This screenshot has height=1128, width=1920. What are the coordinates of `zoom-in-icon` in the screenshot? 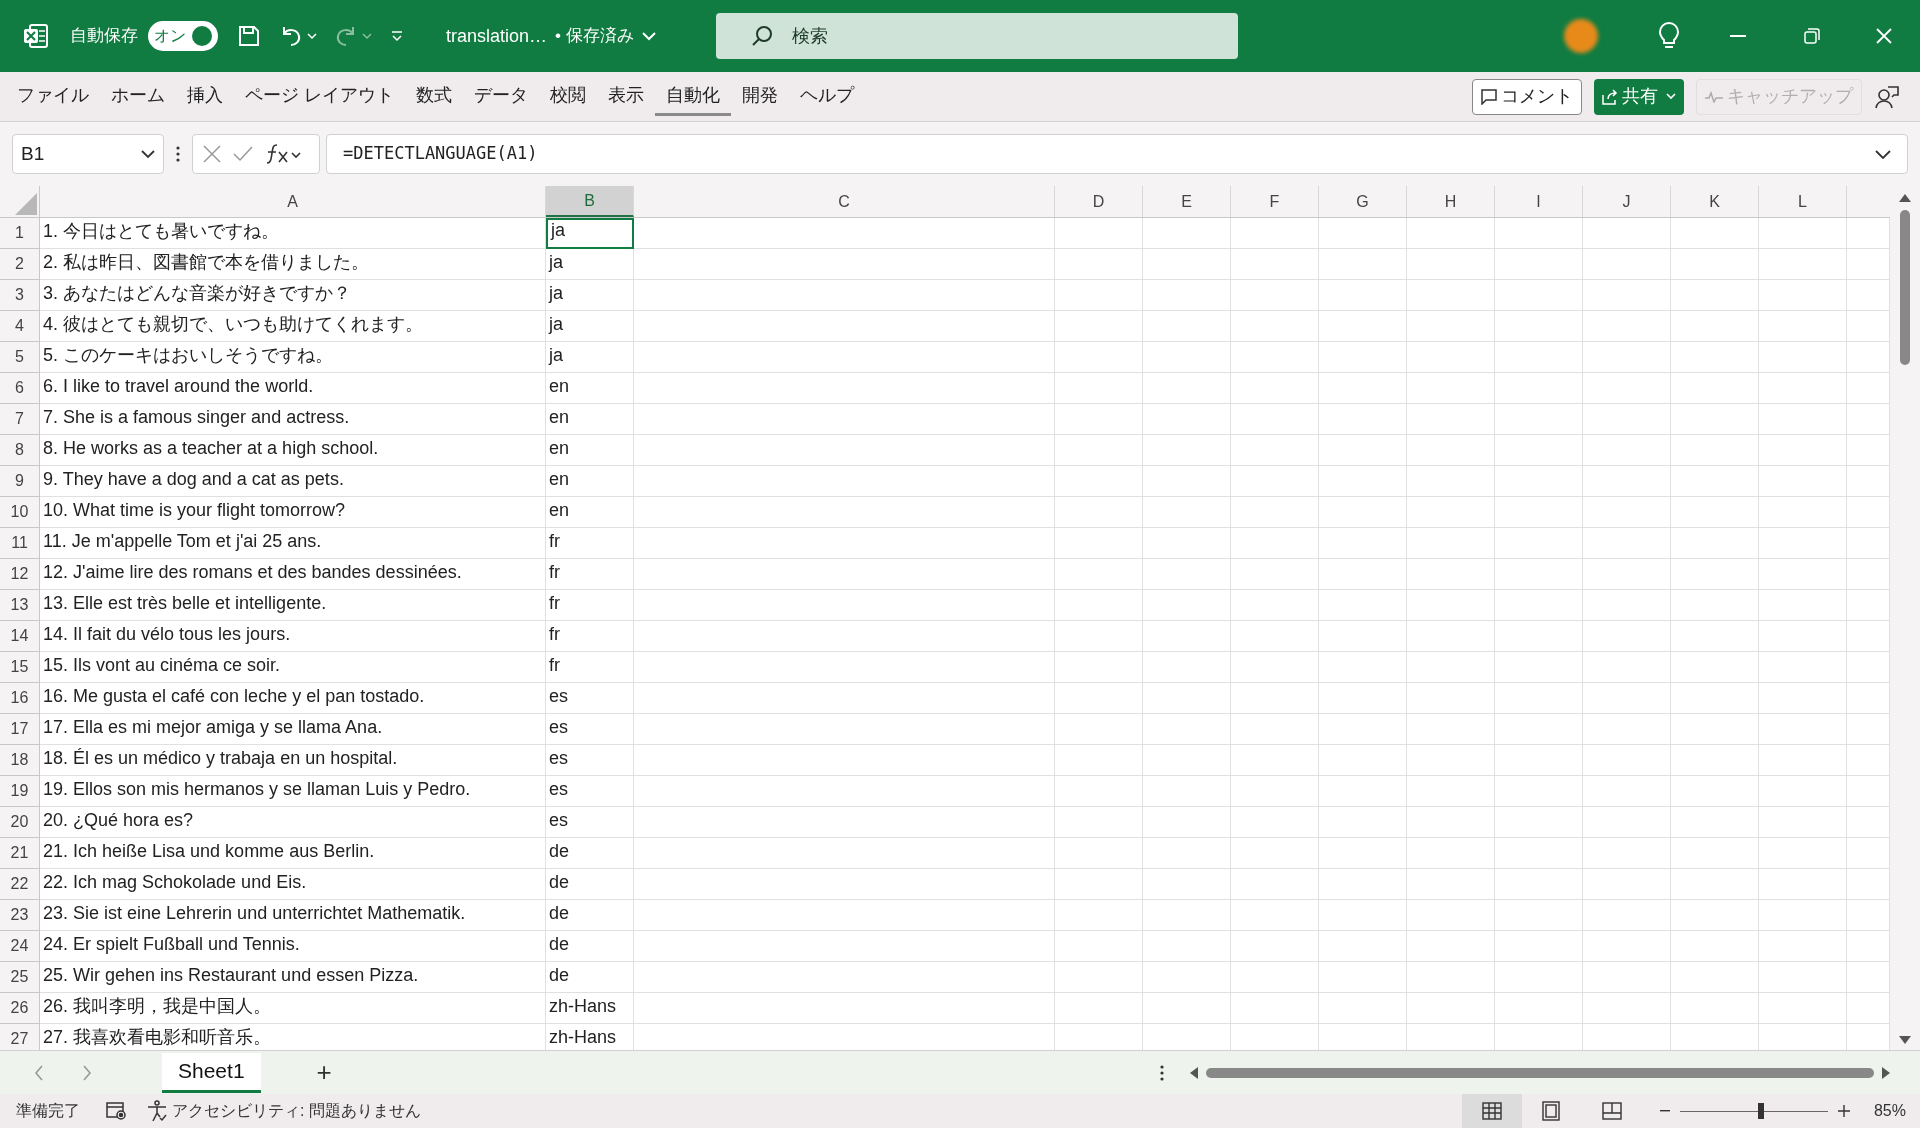 It's located at (1843, 1111).